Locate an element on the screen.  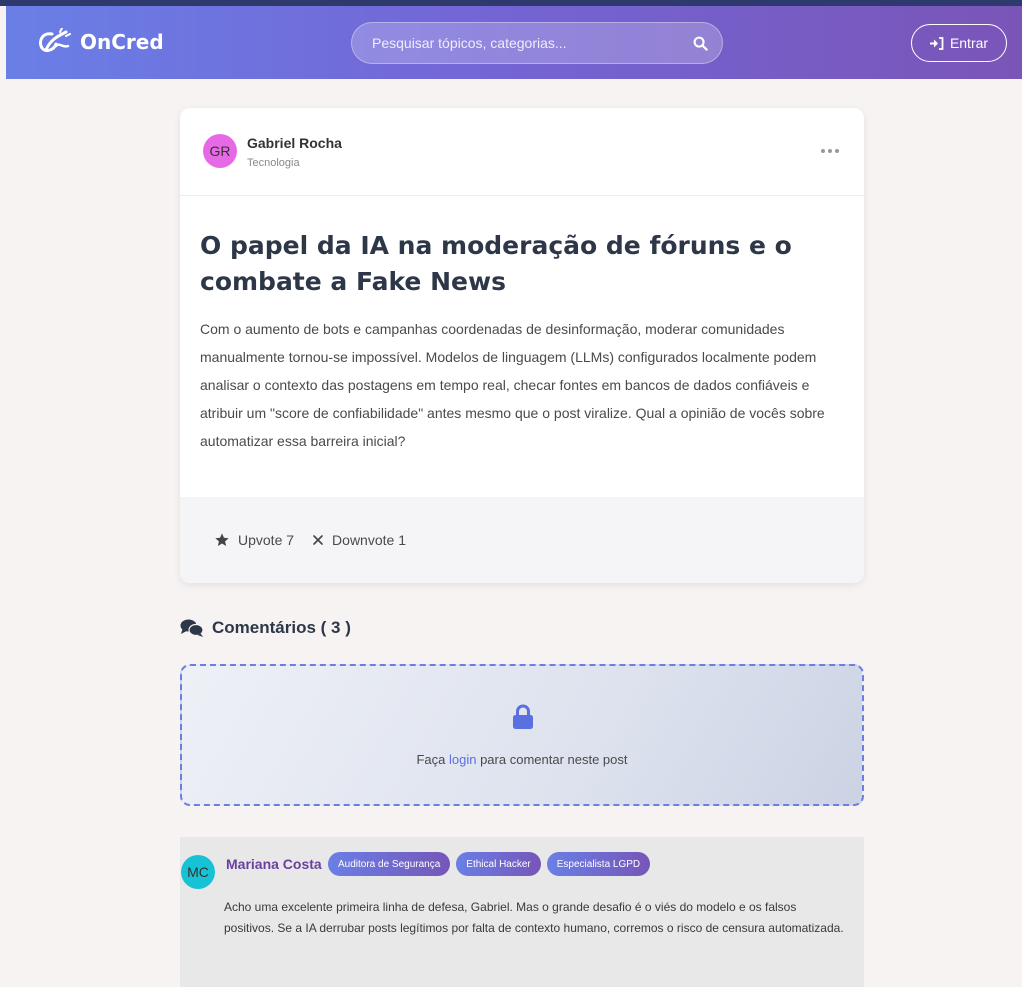
login-button-label: Entrar is located at coordinates (969, 43).